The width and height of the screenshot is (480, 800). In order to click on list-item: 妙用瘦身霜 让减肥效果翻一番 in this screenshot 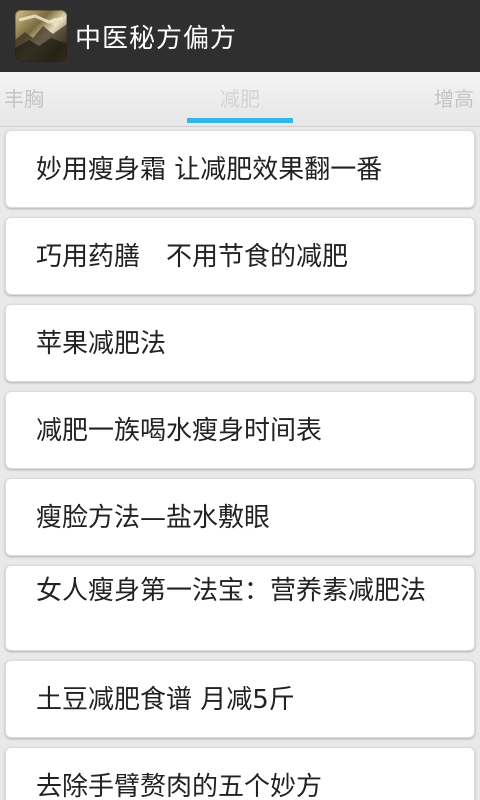, I will do `click(240, 169)`.